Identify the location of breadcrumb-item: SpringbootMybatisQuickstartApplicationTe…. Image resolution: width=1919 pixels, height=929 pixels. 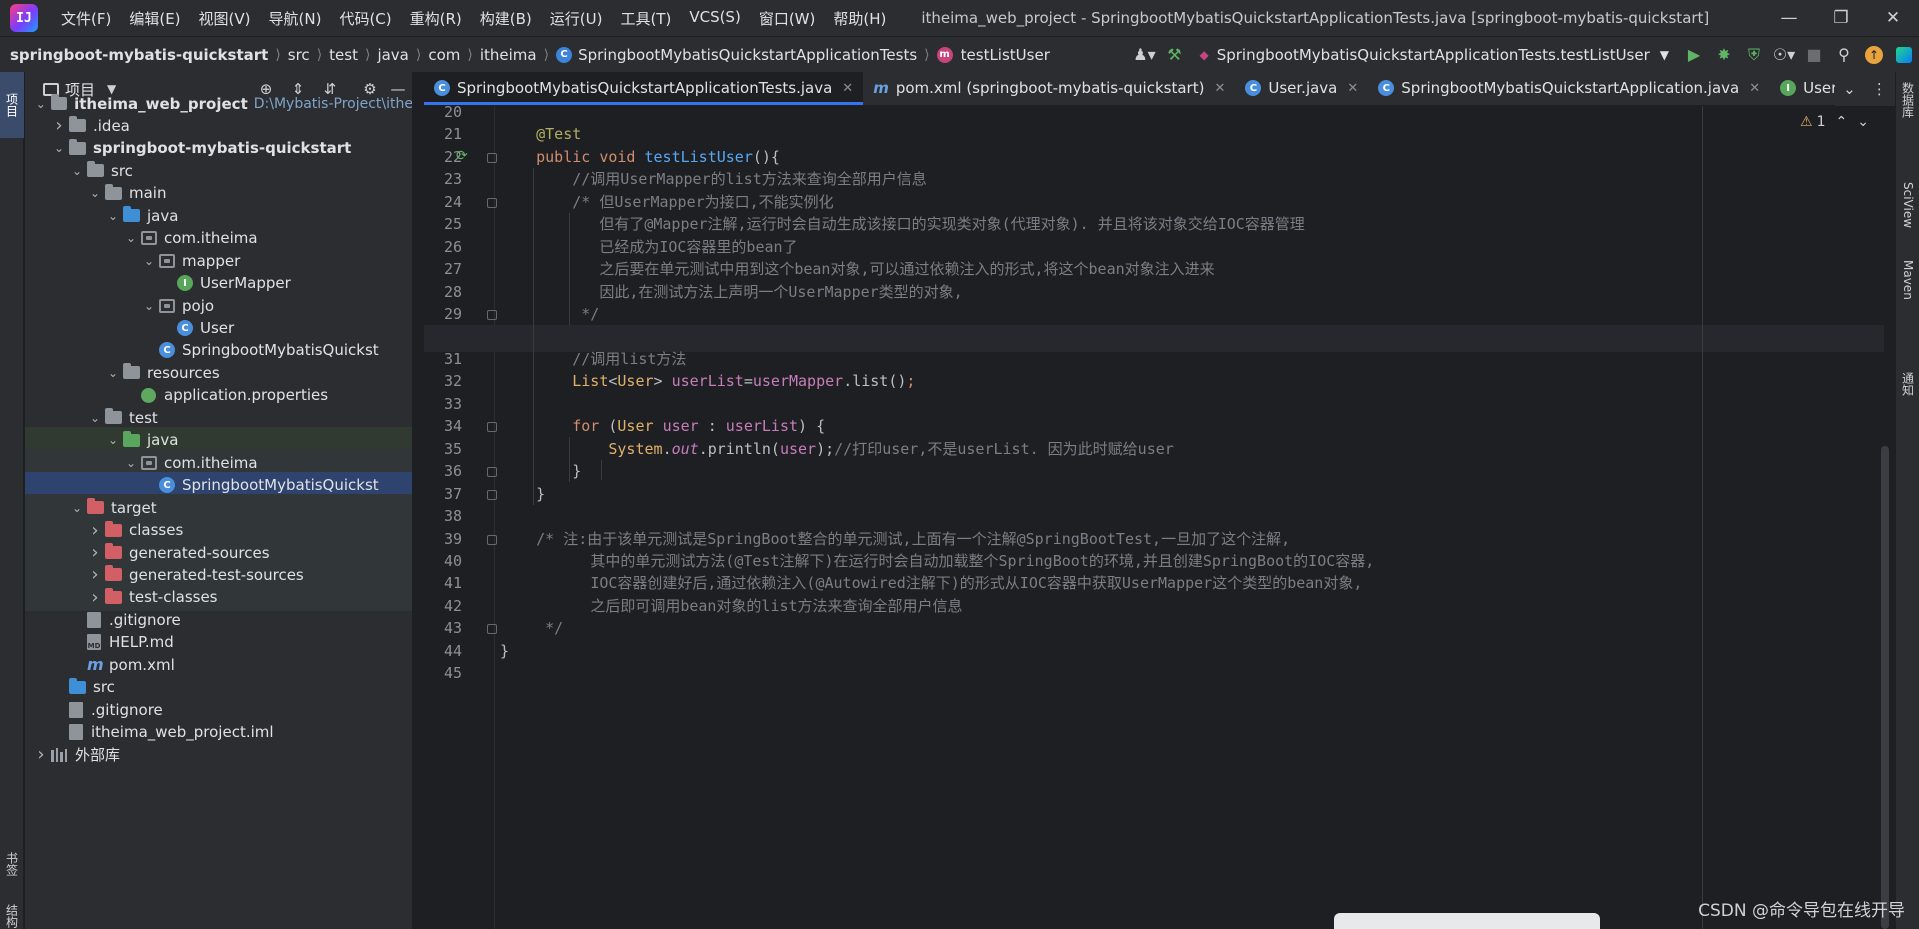
(747, 55).